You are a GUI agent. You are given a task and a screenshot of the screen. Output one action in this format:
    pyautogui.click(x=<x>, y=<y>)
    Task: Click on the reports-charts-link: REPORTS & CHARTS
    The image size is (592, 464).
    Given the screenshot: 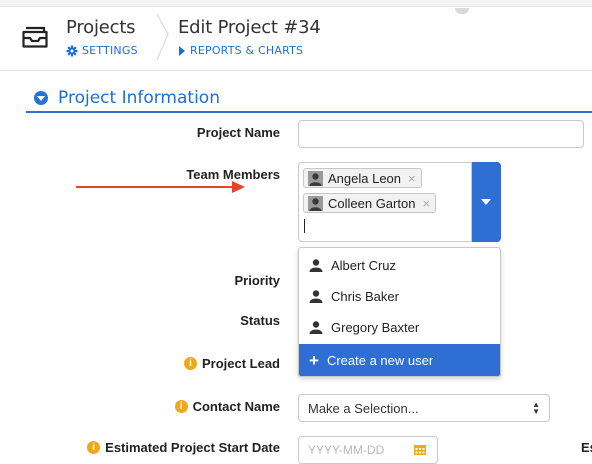 What is the action you would take?
    pyautogui.click(x=249, y=50)
    